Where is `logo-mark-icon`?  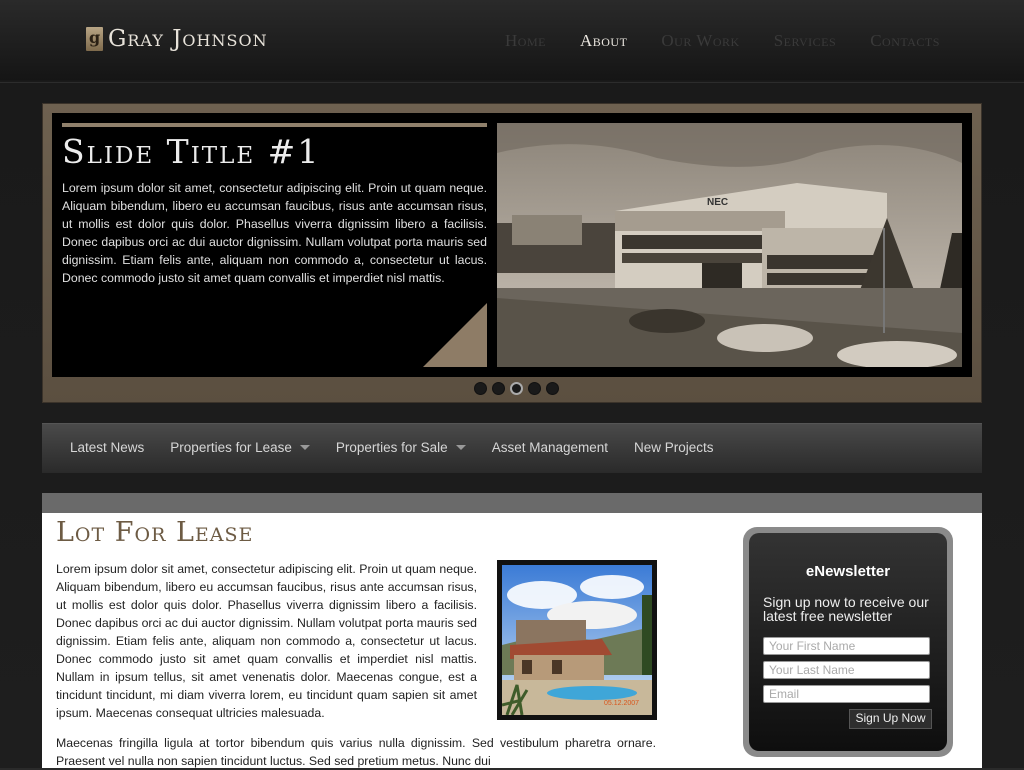 logo-mark-icon is located at coordinates (94, 39).